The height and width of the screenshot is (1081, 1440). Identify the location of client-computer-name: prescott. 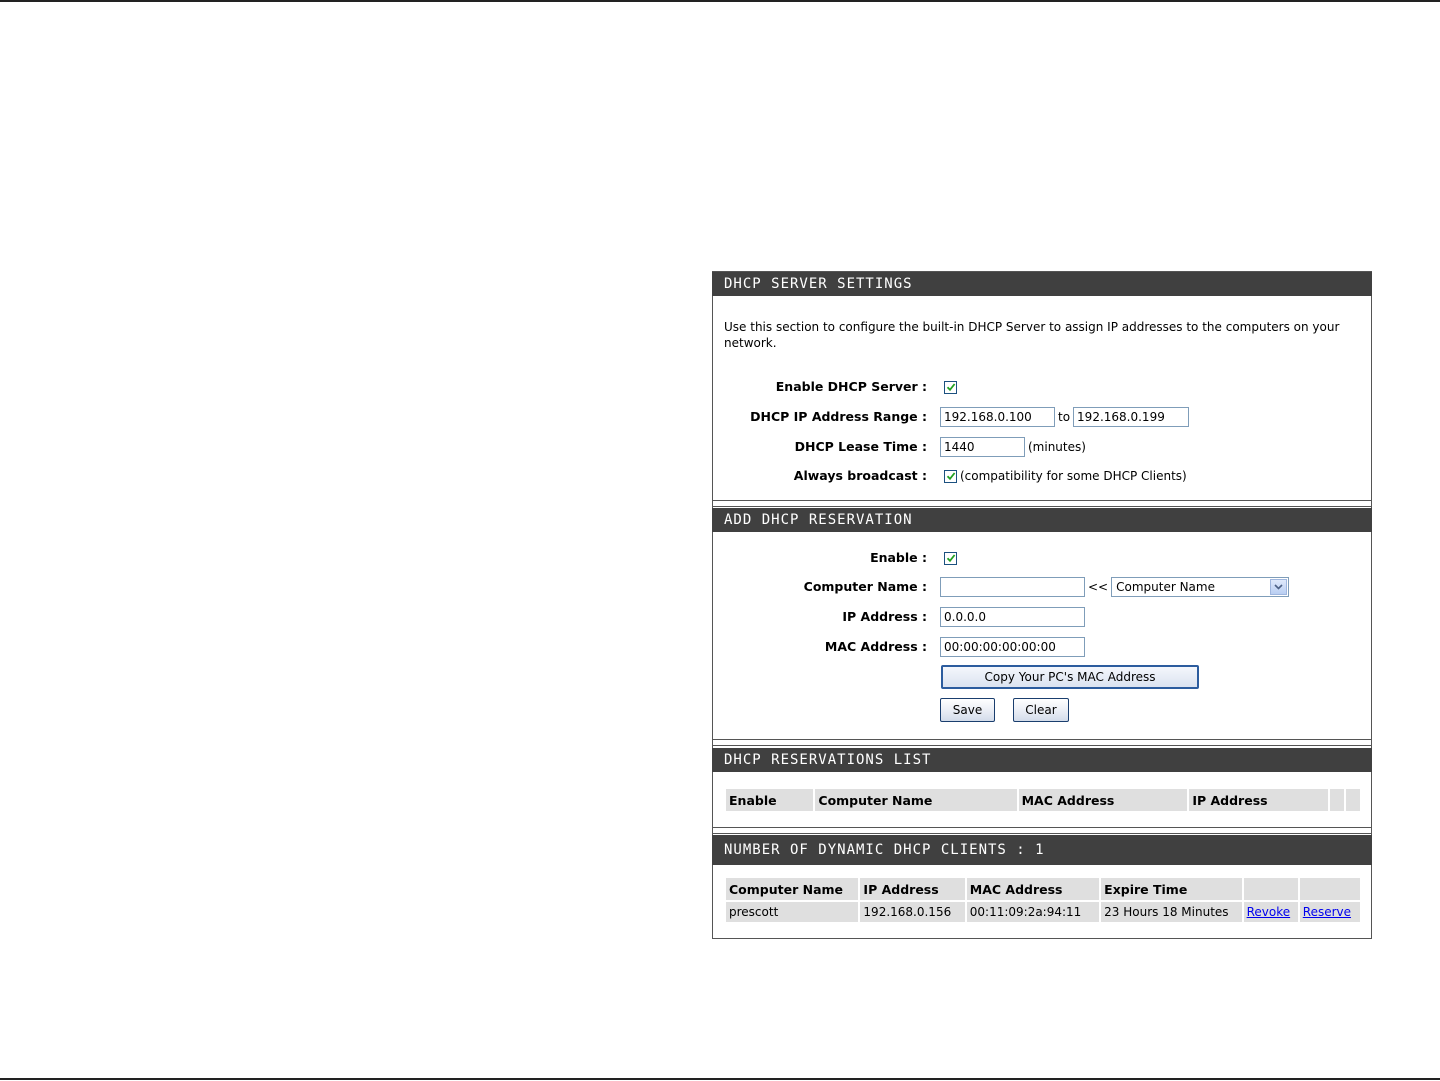
(792, 912).